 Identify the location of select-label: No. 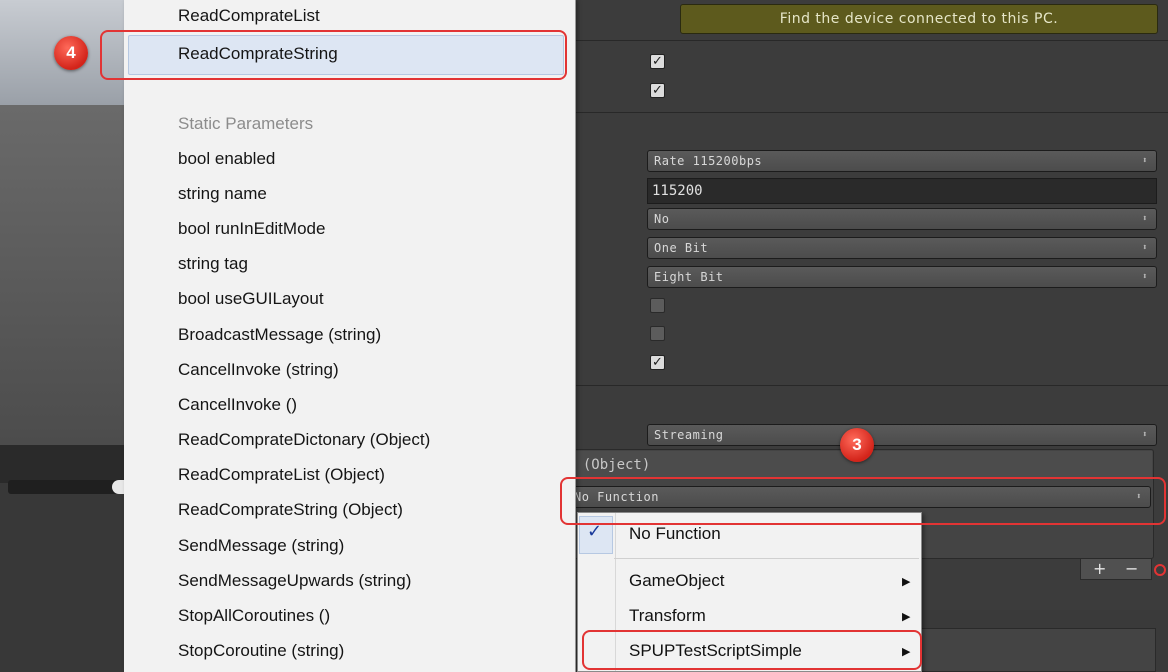
(662, 219).